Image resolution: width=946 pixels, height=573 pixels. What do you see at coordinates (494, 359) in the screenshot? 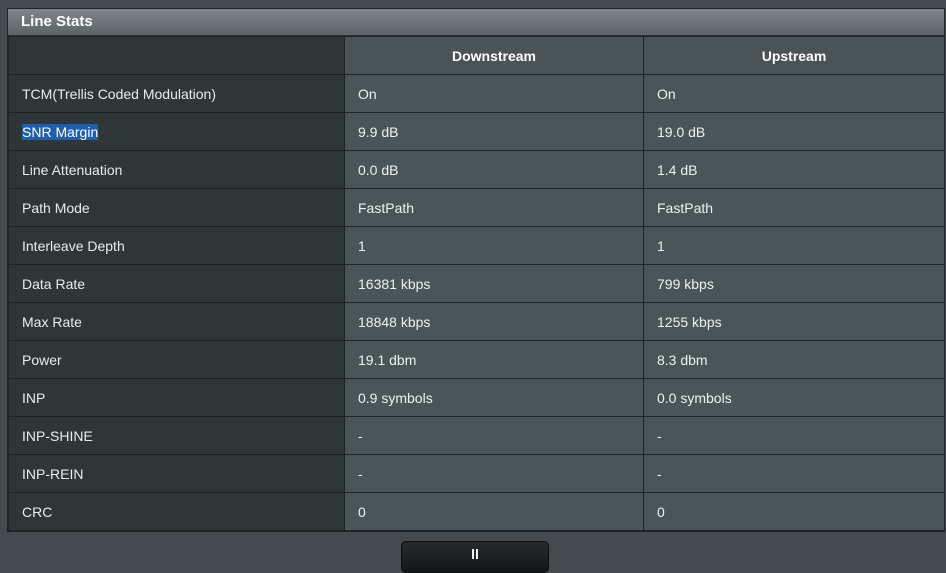
I see `downstream-value: 19.1 dbm` at bounding box center [494, 359].